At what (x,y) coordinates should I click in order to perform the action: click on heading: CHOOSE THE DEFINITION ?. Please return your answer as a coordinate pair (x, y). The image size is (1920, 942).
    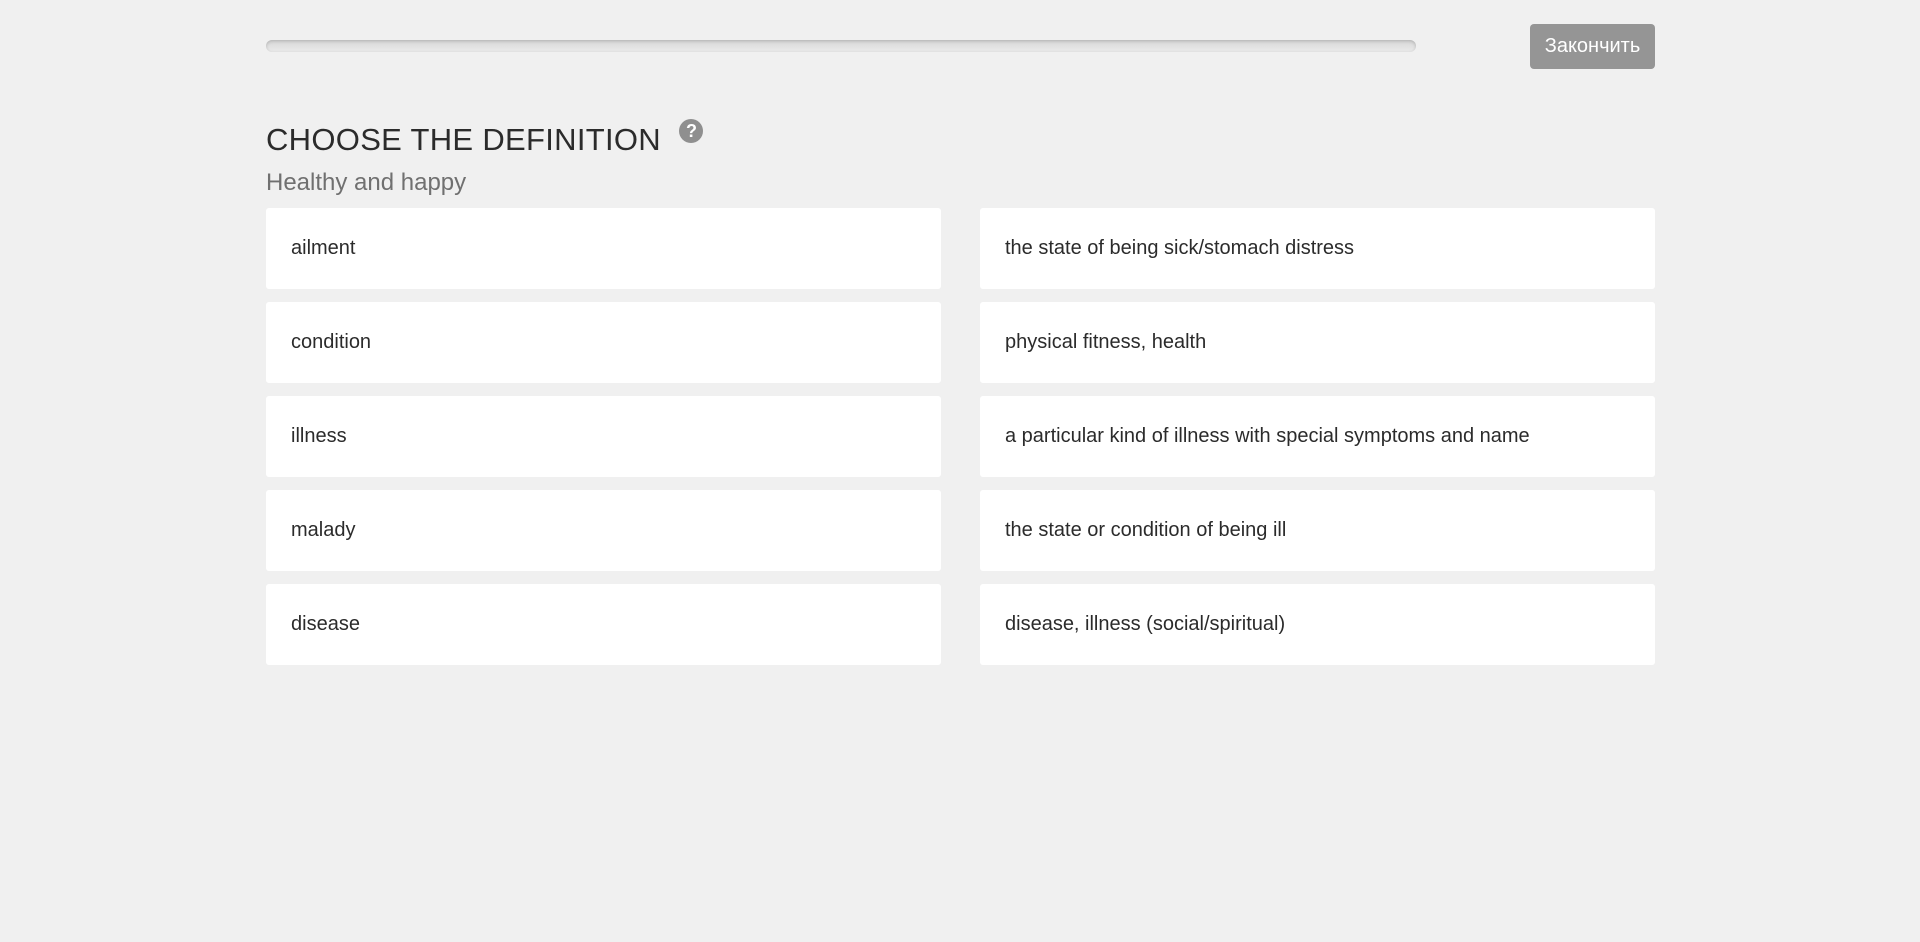
    Looking at the image, I should click on (485, 140).